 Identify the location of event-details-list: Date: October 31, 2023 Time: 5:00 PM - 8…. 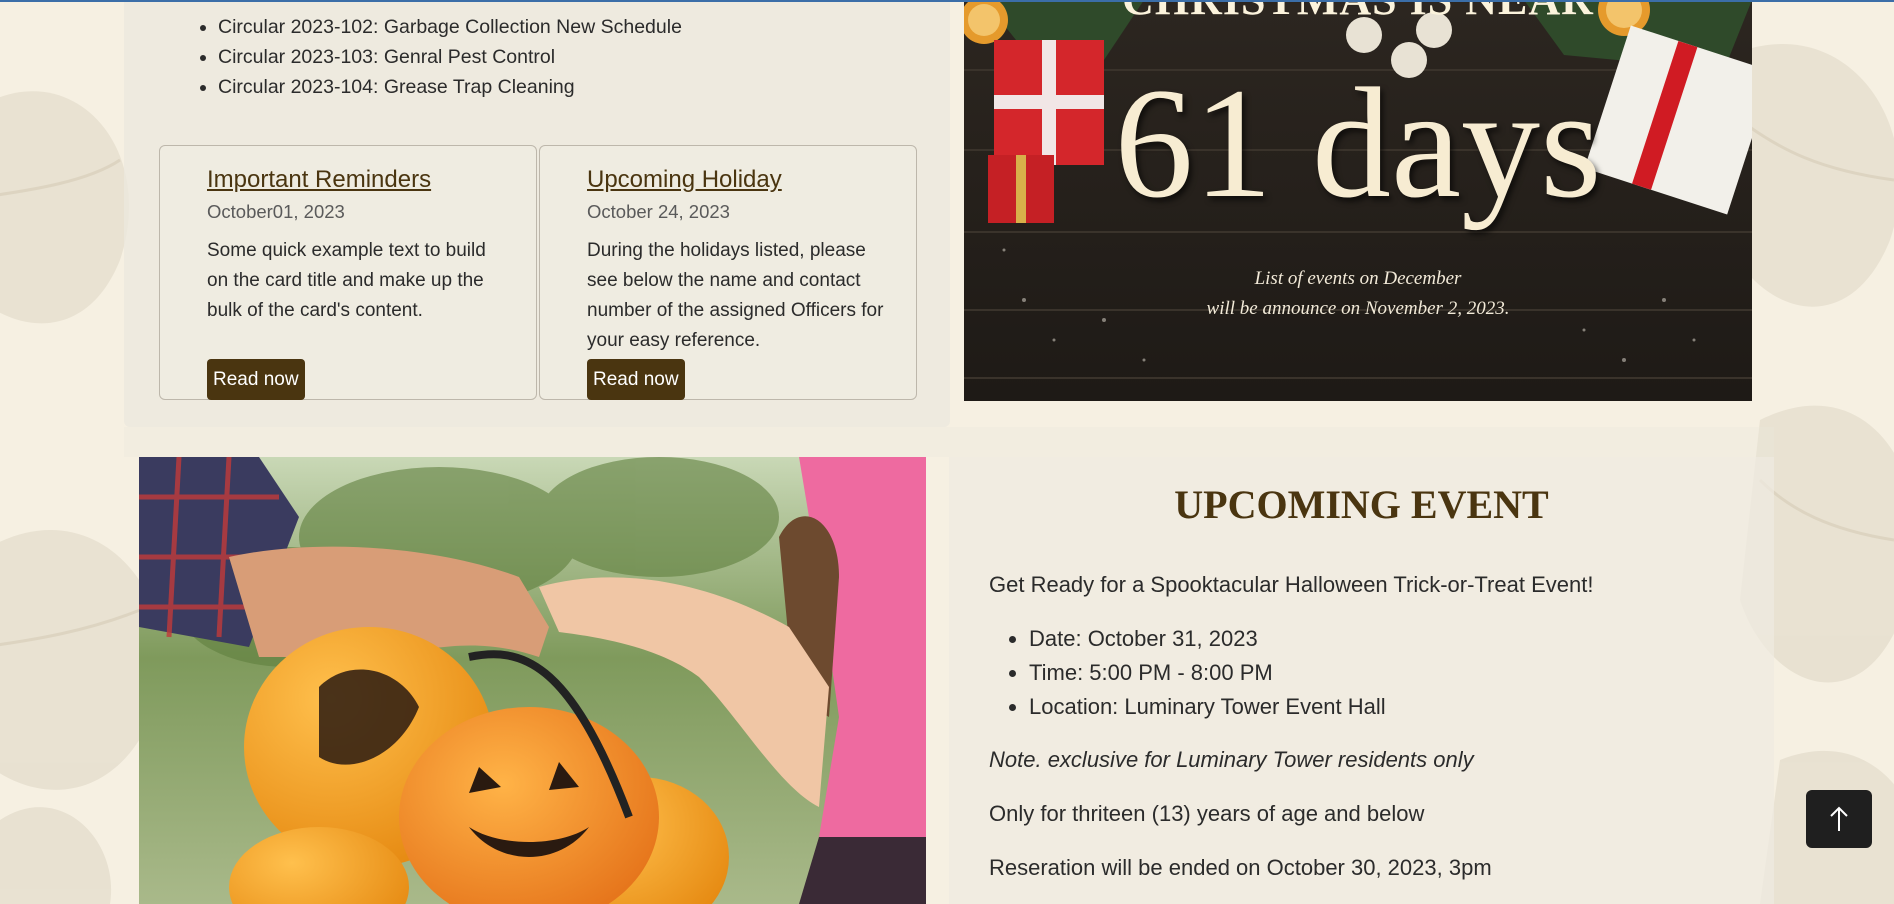
(1187, 673).